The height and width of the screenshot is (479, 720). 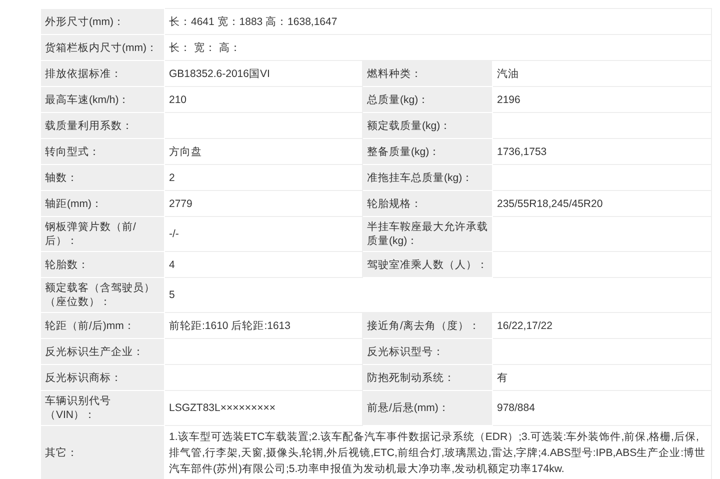 I want to click on value-cell: LSGZT83L×××××××××, so click(x=263, y=408).